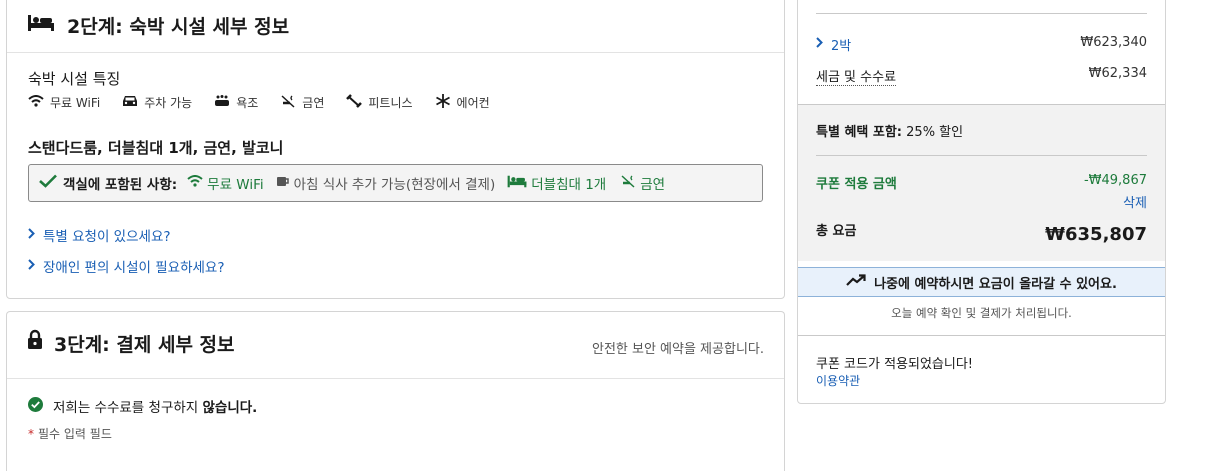 The image size is (1214, 471). I want to click on check-icon, so click(48, 183).